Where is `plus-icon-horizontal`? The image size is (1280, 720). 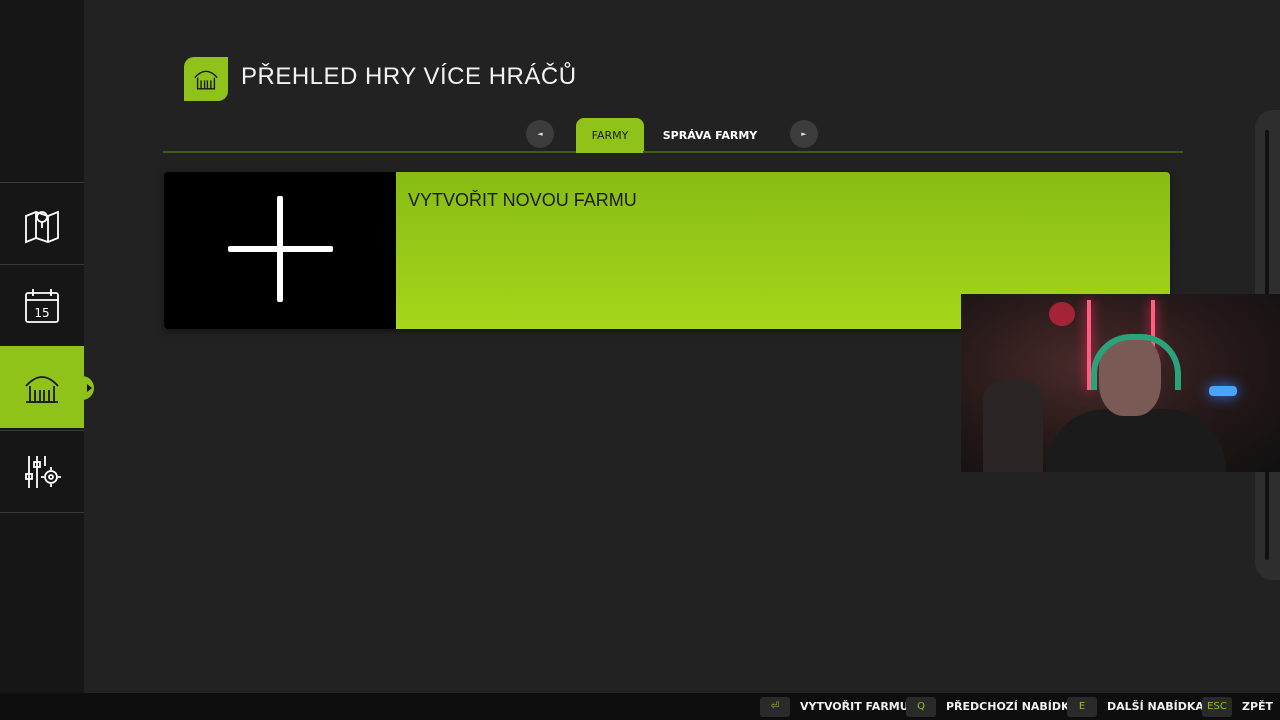
plus-icon-horizontal is located at coordinates (280, 249).